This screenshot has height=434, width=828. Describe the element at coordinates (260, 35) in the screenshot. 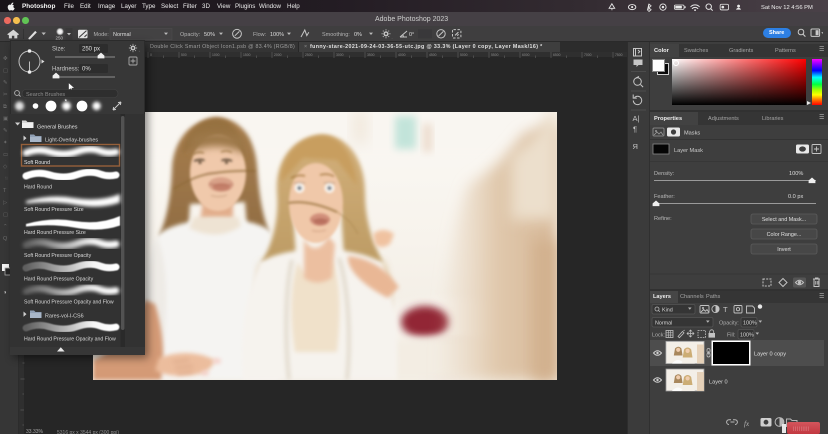

I see `svg-text: Flow:` at that location.